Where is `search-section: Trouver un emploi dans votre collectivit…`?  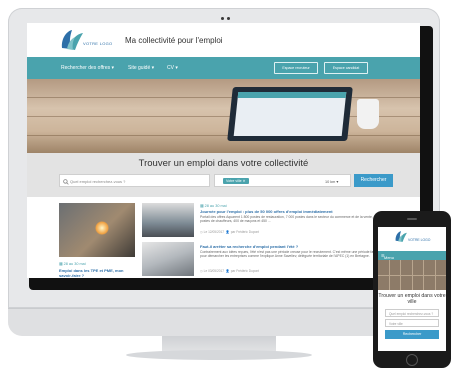
search-section: Trouver un emploi dans votre collectivit… is located at coordinates (223, 175).